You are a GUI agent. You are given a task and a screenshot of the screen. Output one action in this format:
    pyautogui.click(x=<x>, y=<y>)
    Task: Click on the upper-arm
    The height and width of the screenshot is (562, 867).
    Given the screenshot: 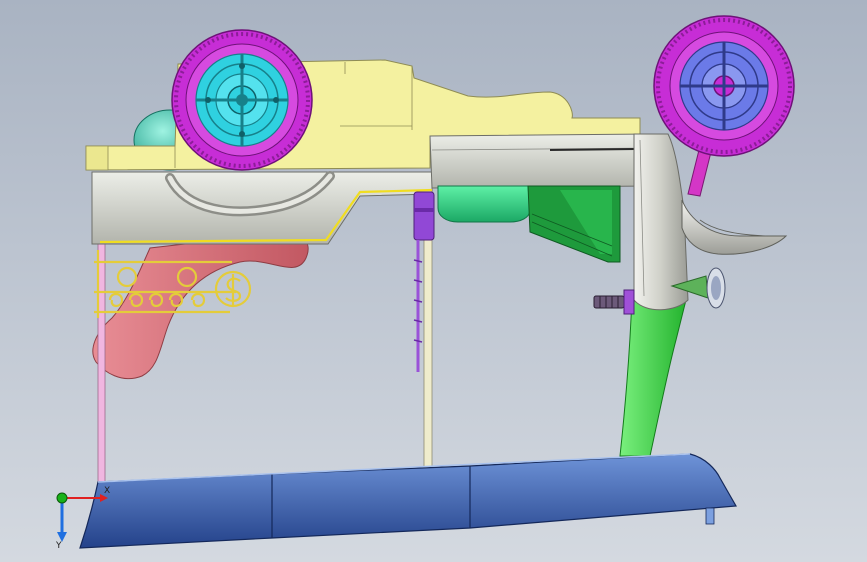 What is the action you would take?
    pyautogui.click(x=541, y=161)
    